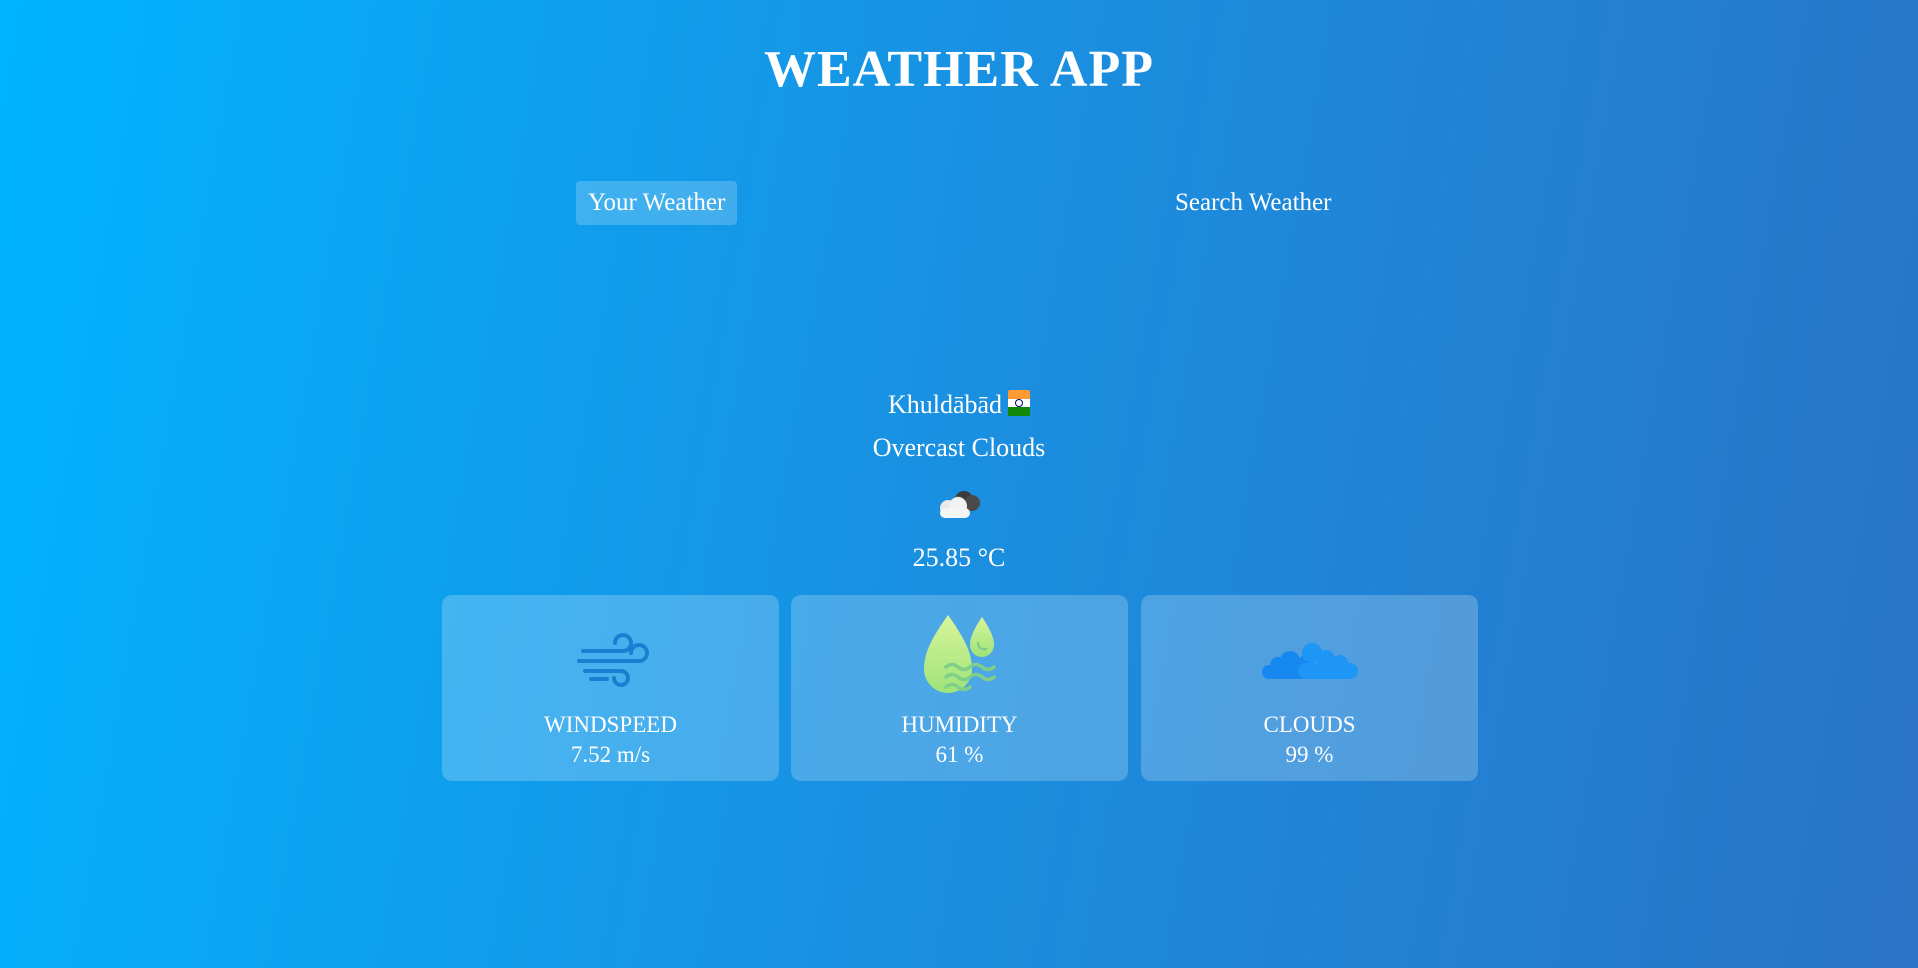 The width and height of the screenshot is (1918, 968). I want to click on clouds-label: CLOUDS, so click(1309, 724).